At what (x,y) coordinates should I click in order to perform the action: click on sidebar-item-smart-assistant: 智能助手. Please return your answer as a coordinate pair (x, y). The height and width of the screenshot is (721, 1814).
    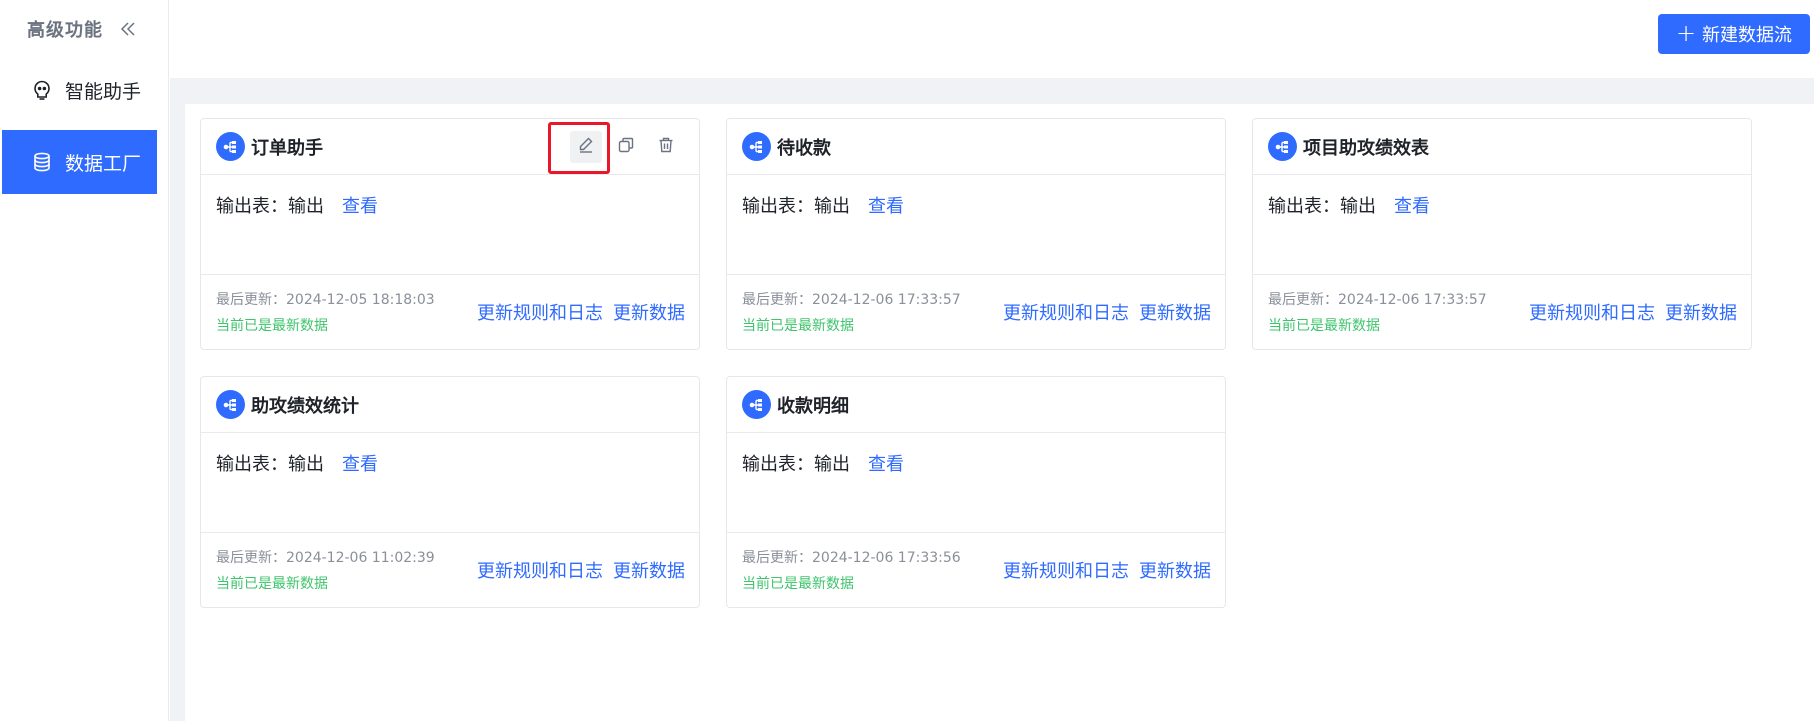
    Looking at the image, I should click on (84, 90).